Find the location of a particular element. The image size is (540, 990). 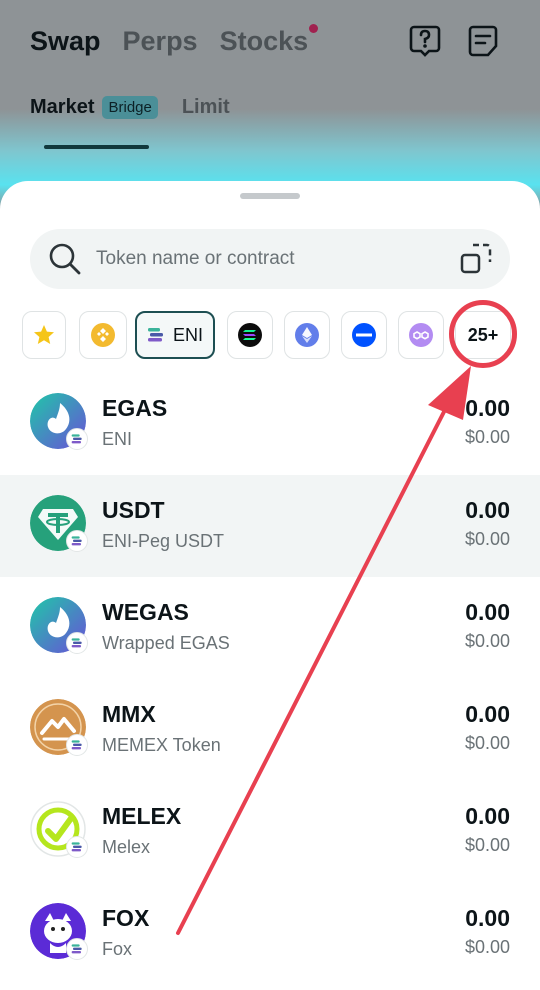

tab-stocks: Stocks is located at coordinates (264, 41).